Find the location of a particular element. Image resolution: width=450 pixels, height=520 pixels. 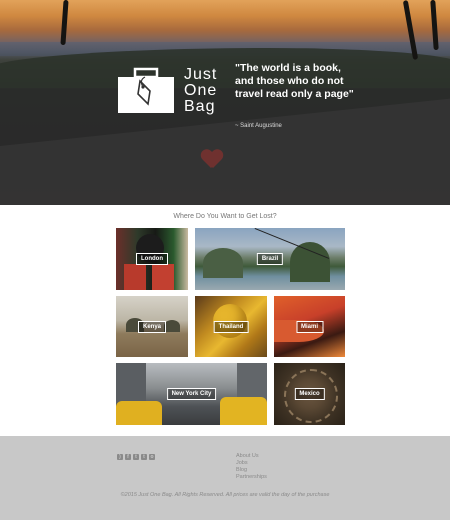

destination-tile-mexico: Mexico is located at coordinates (309, 394).